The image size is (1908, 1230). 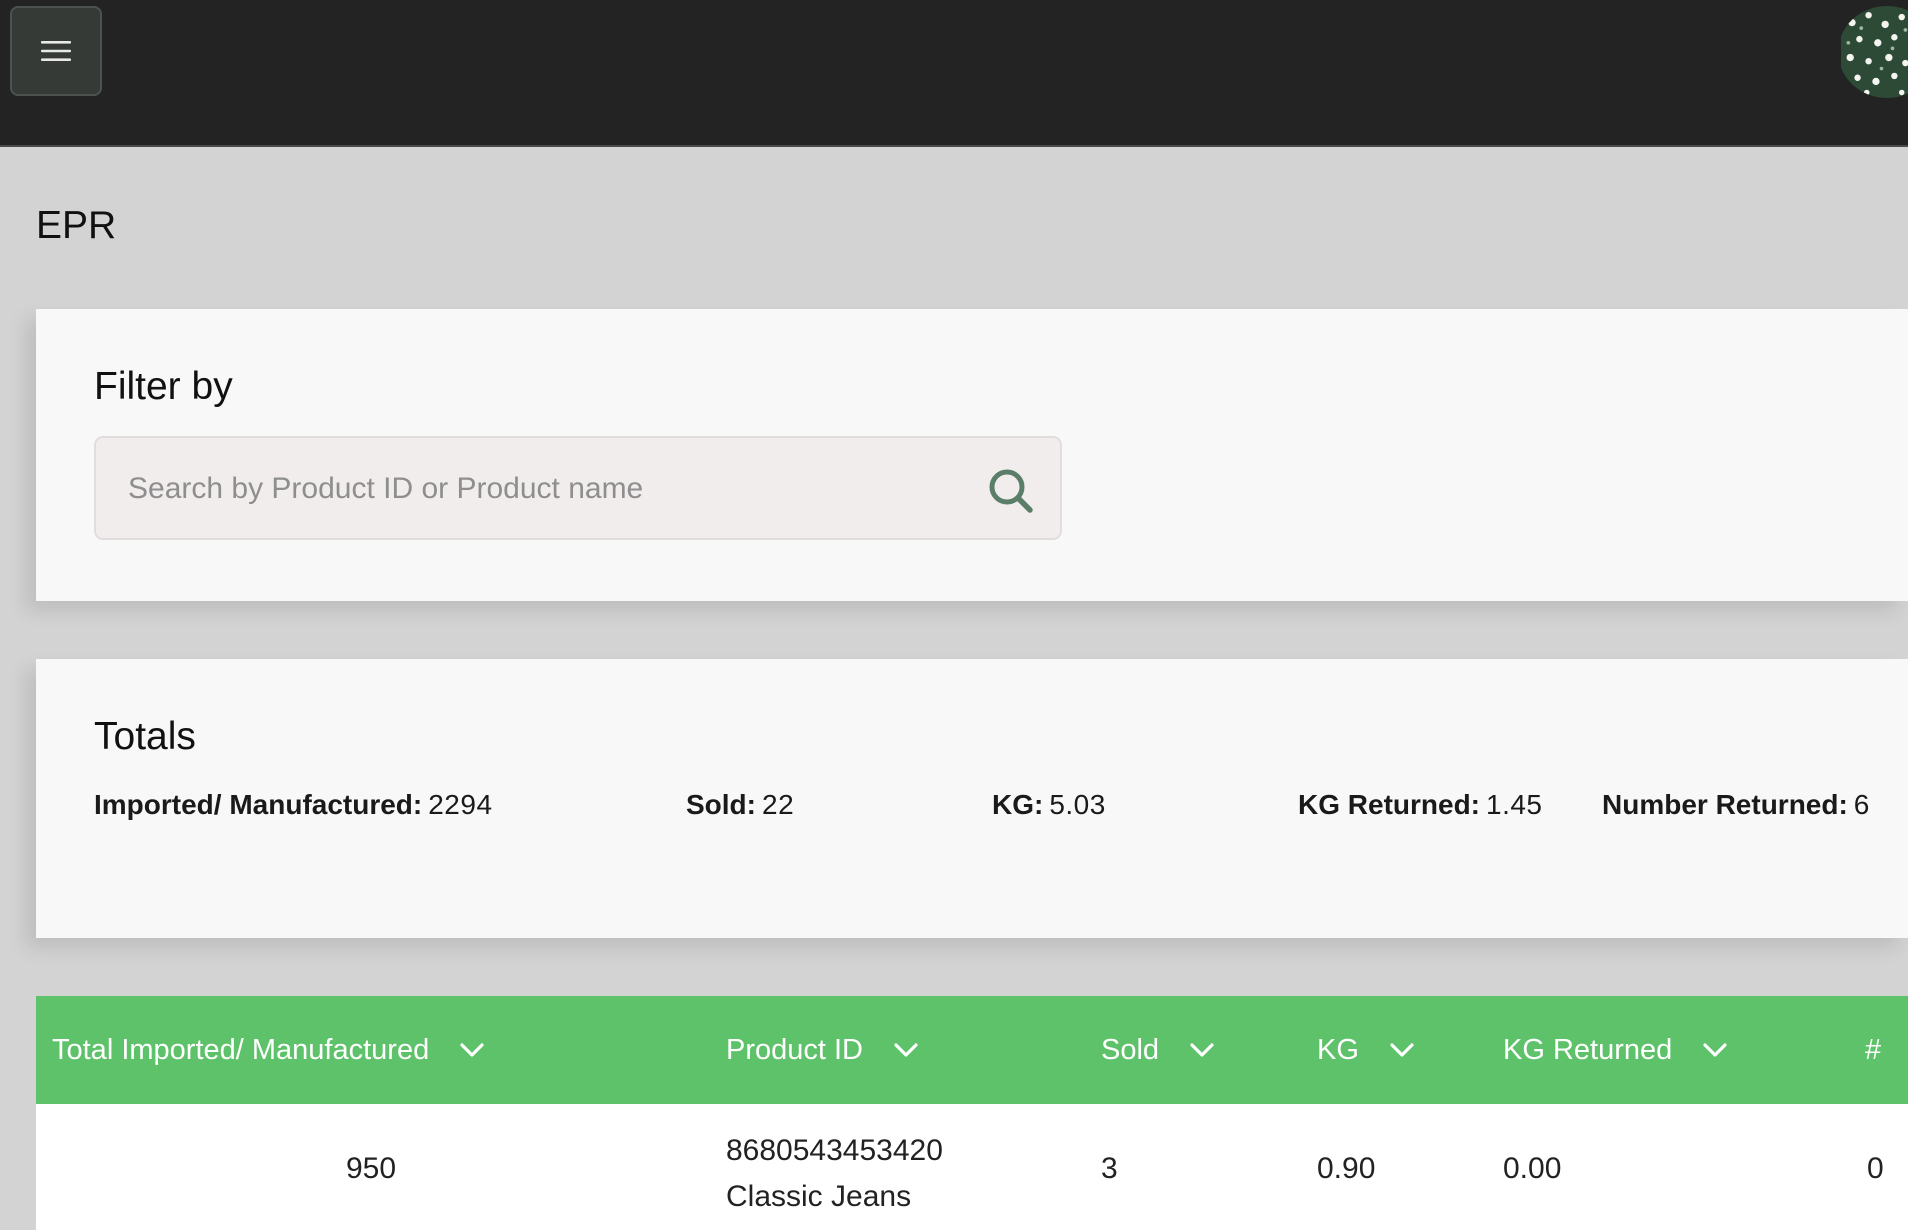 I want to click on column-label: #, so click(x=1873, y=1049).